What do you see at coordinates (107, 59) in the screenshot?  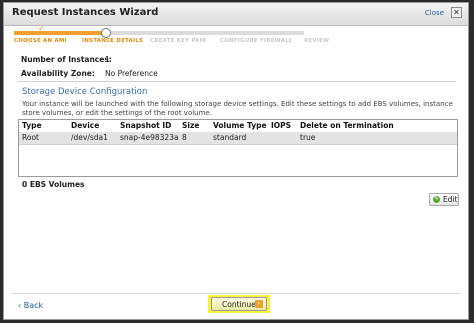 I see `instances-value: 1` at bounding box center [107, 59].